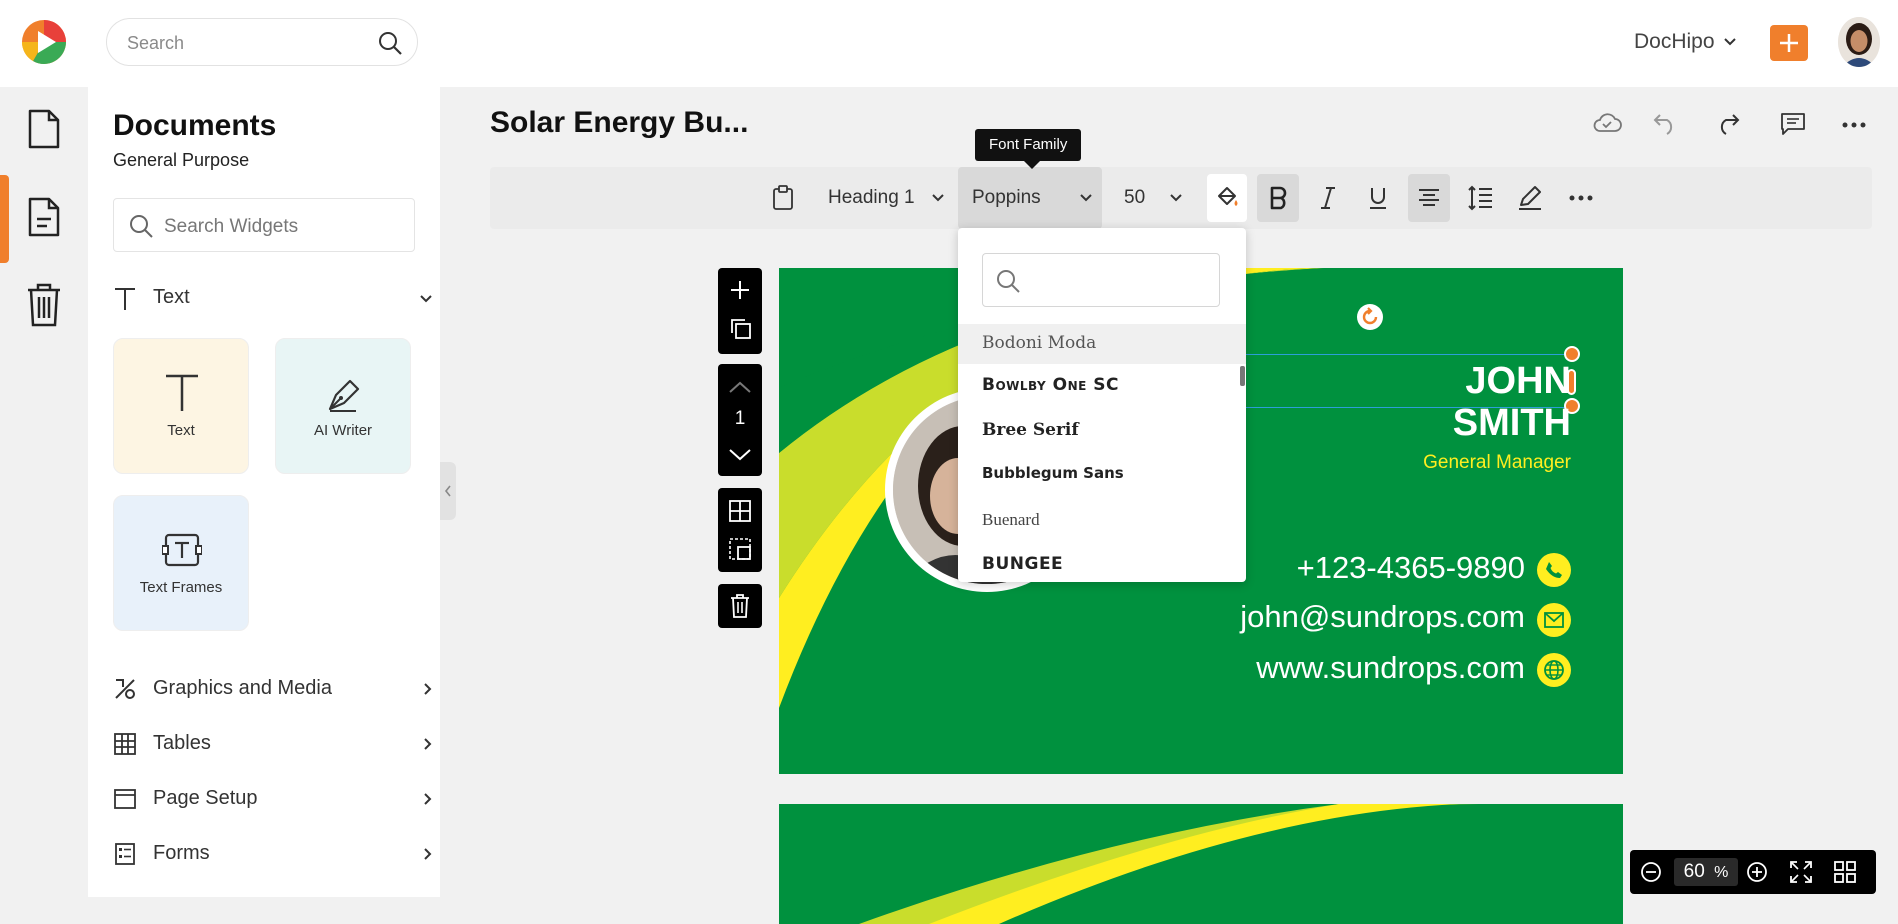 This screenshot has width=1898, height=924. What do you see at coordinates (740, 549) in the screenshot?
I see `select-area-icon` at bounding box center [740, 549].